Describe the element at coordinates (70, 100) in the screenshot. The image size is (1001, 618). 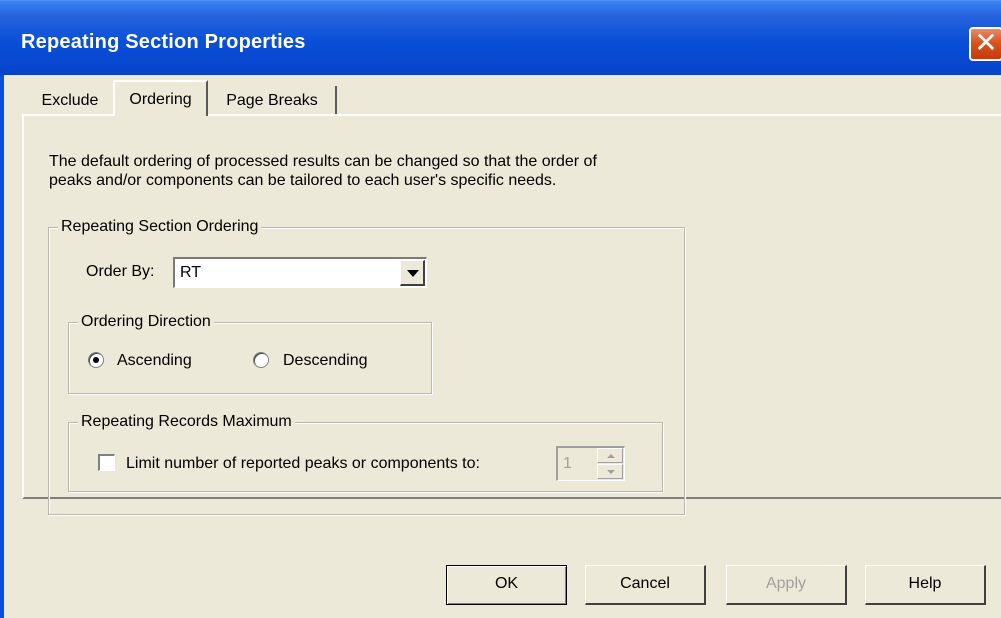
I see `tab-exclude: Exclude` at that location.